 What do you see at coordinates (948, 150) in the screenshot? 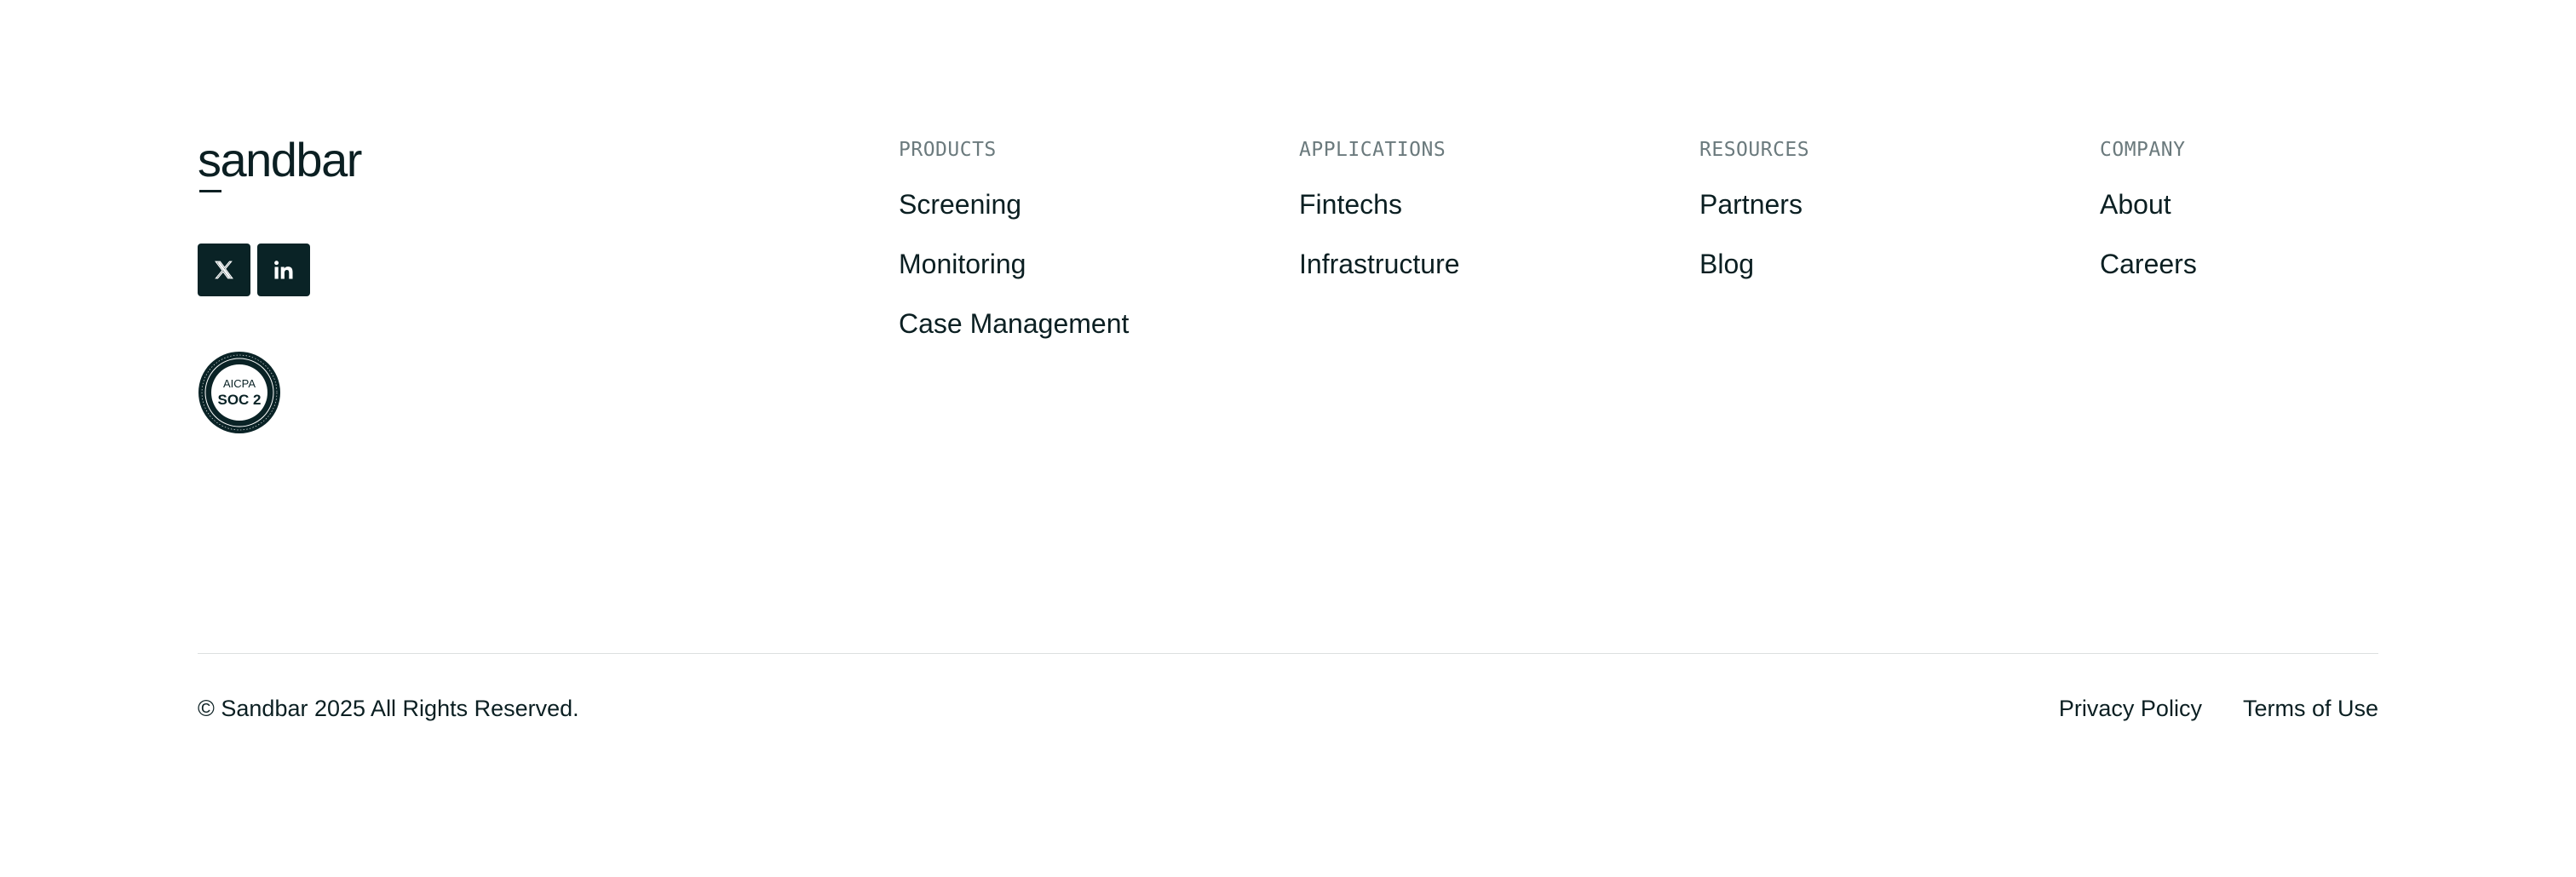
I see `column-title-products: PRODUCTS` at bounding box center [948, 150].